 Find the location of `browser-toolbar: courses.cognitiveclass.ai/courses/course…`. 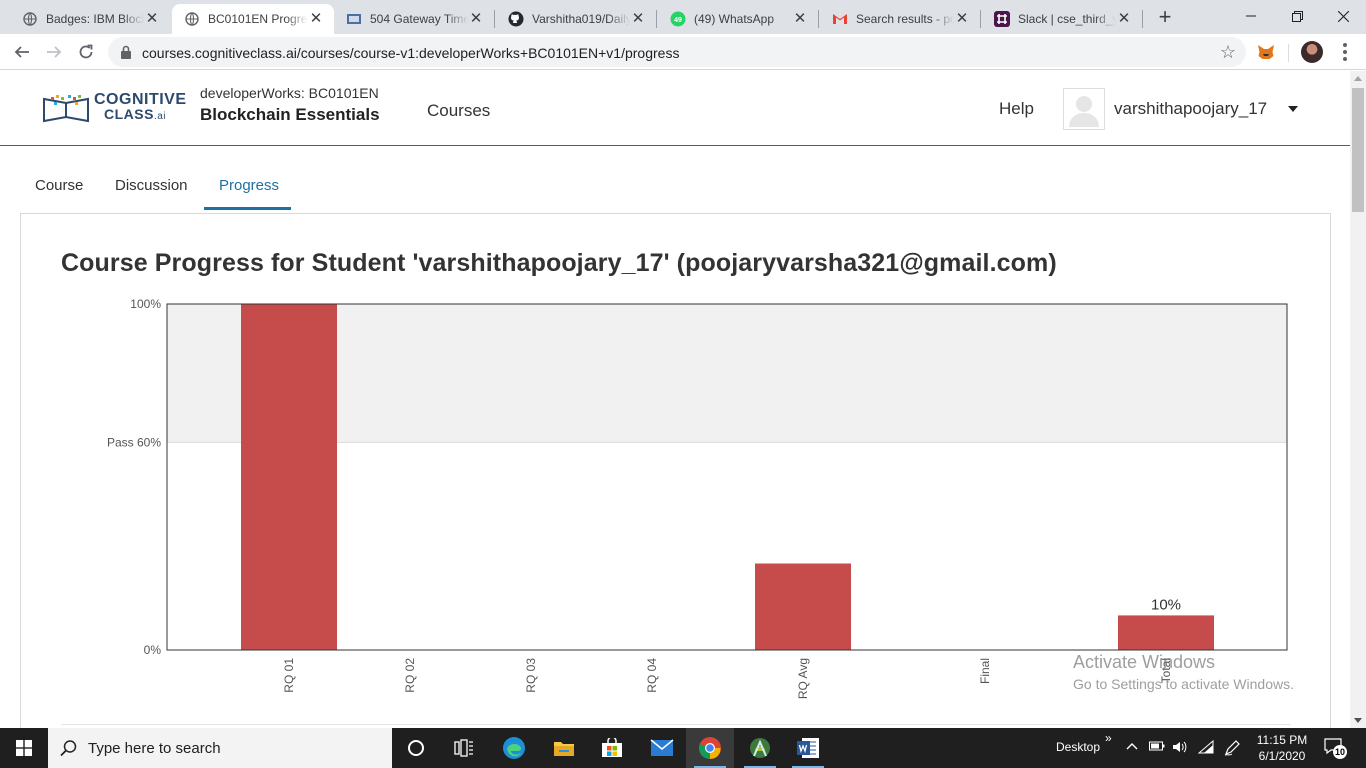

browser-toolbar: courses.cognitiveclass.ai/courses/course… is located at coordinates (683, 52).